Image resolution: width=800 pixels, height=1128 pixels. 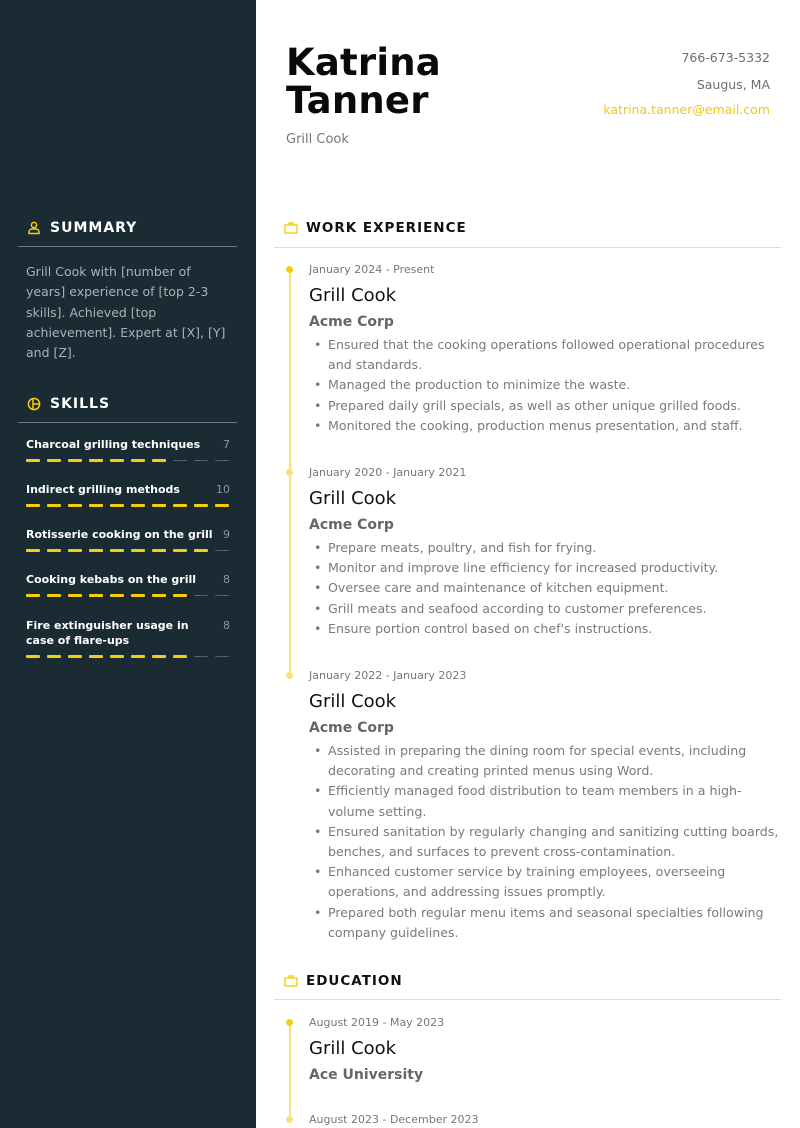 What do you see at coordinates (394, 1119) in the screenshot?
I see `entry-date: August 2023 - December 2023` at bounding box center [394, 1119].